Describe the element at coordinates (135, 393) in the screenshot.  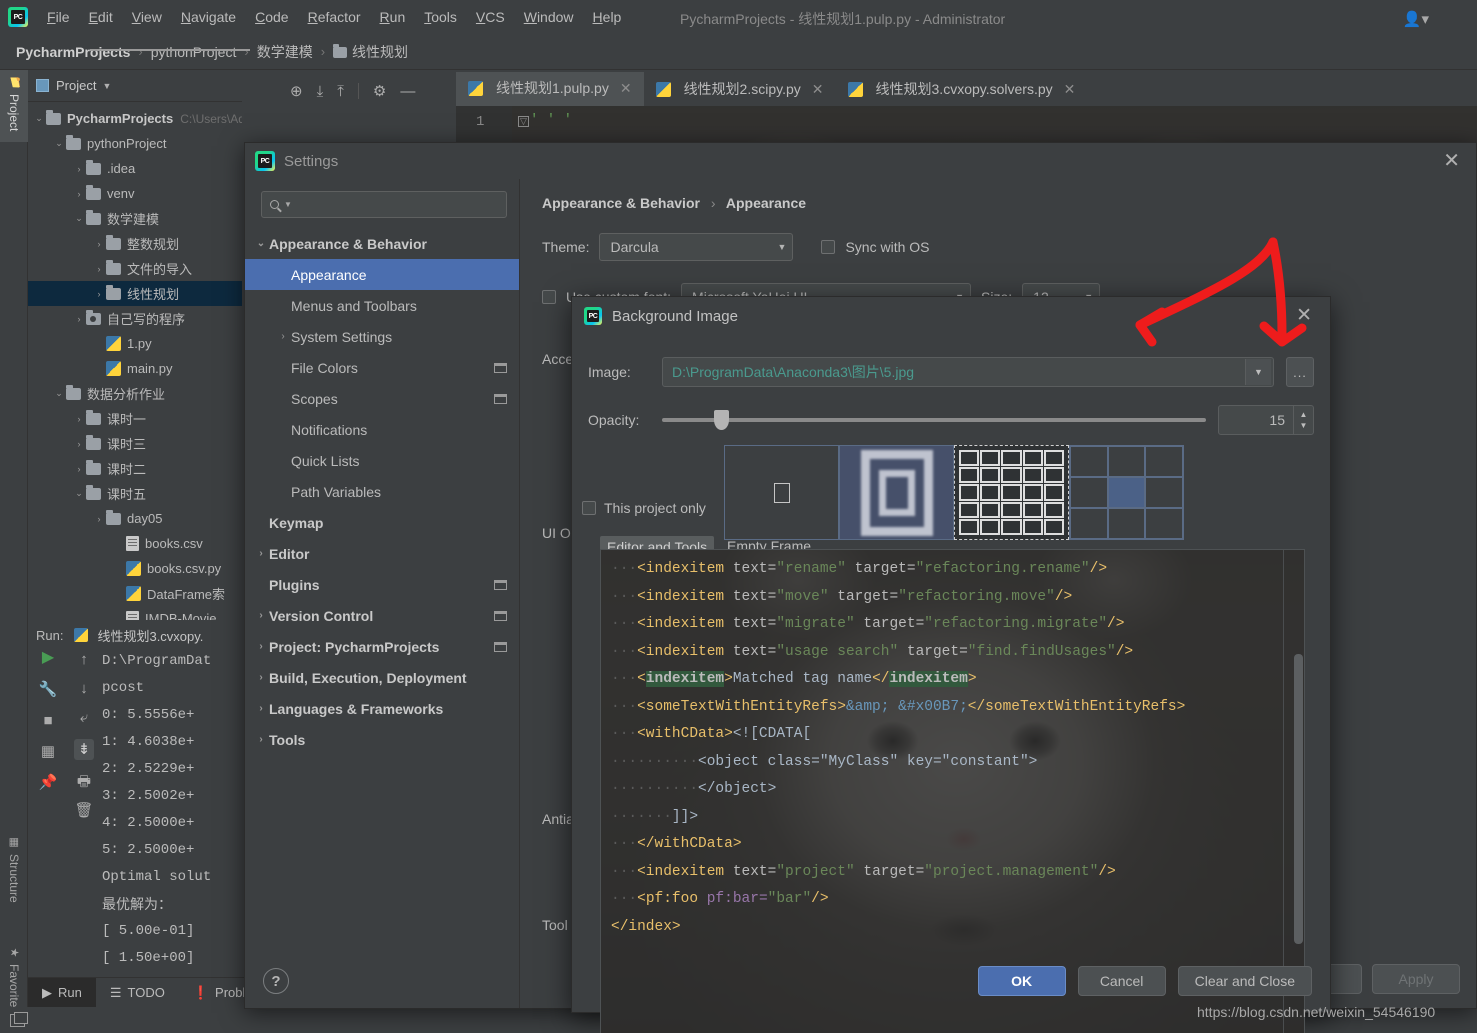
I see `tree-node: ⌄ 数据分析作业` at that location.